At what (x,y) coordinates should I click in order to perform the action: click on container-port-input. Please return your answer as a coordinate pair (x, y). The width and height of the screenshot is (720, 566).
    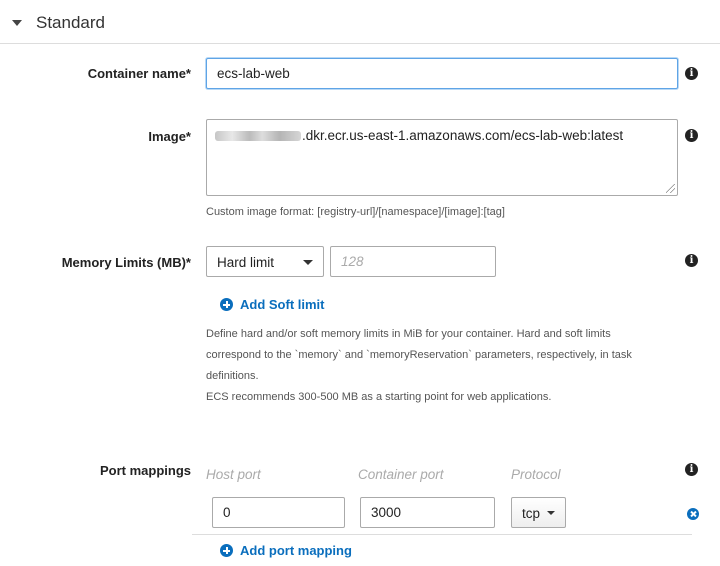
    Looking at the image, I should click on (427, 512).